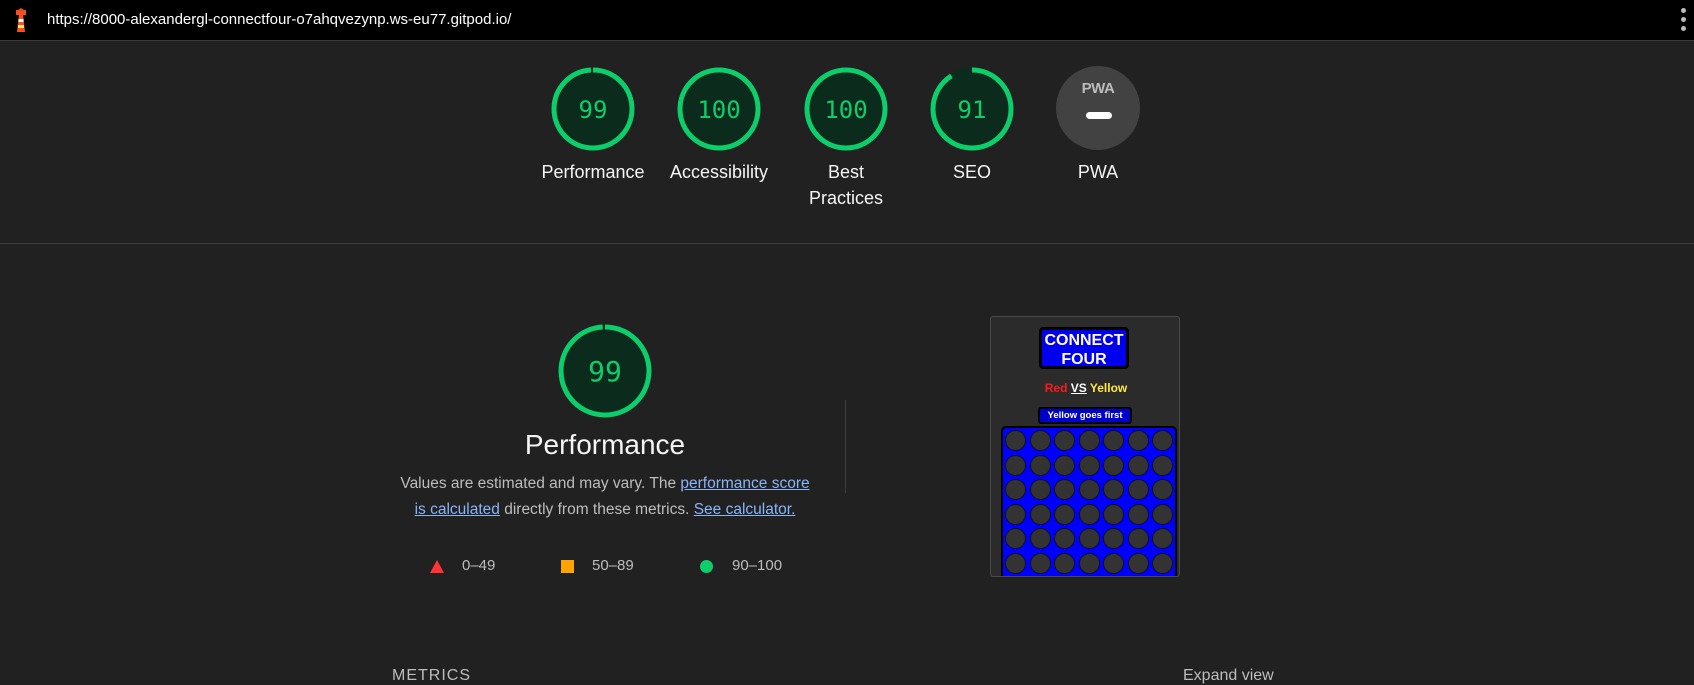 The height and width of the screenshot is (685, 1694). I want to click on gauge-ring: 99, so click(593, 109).